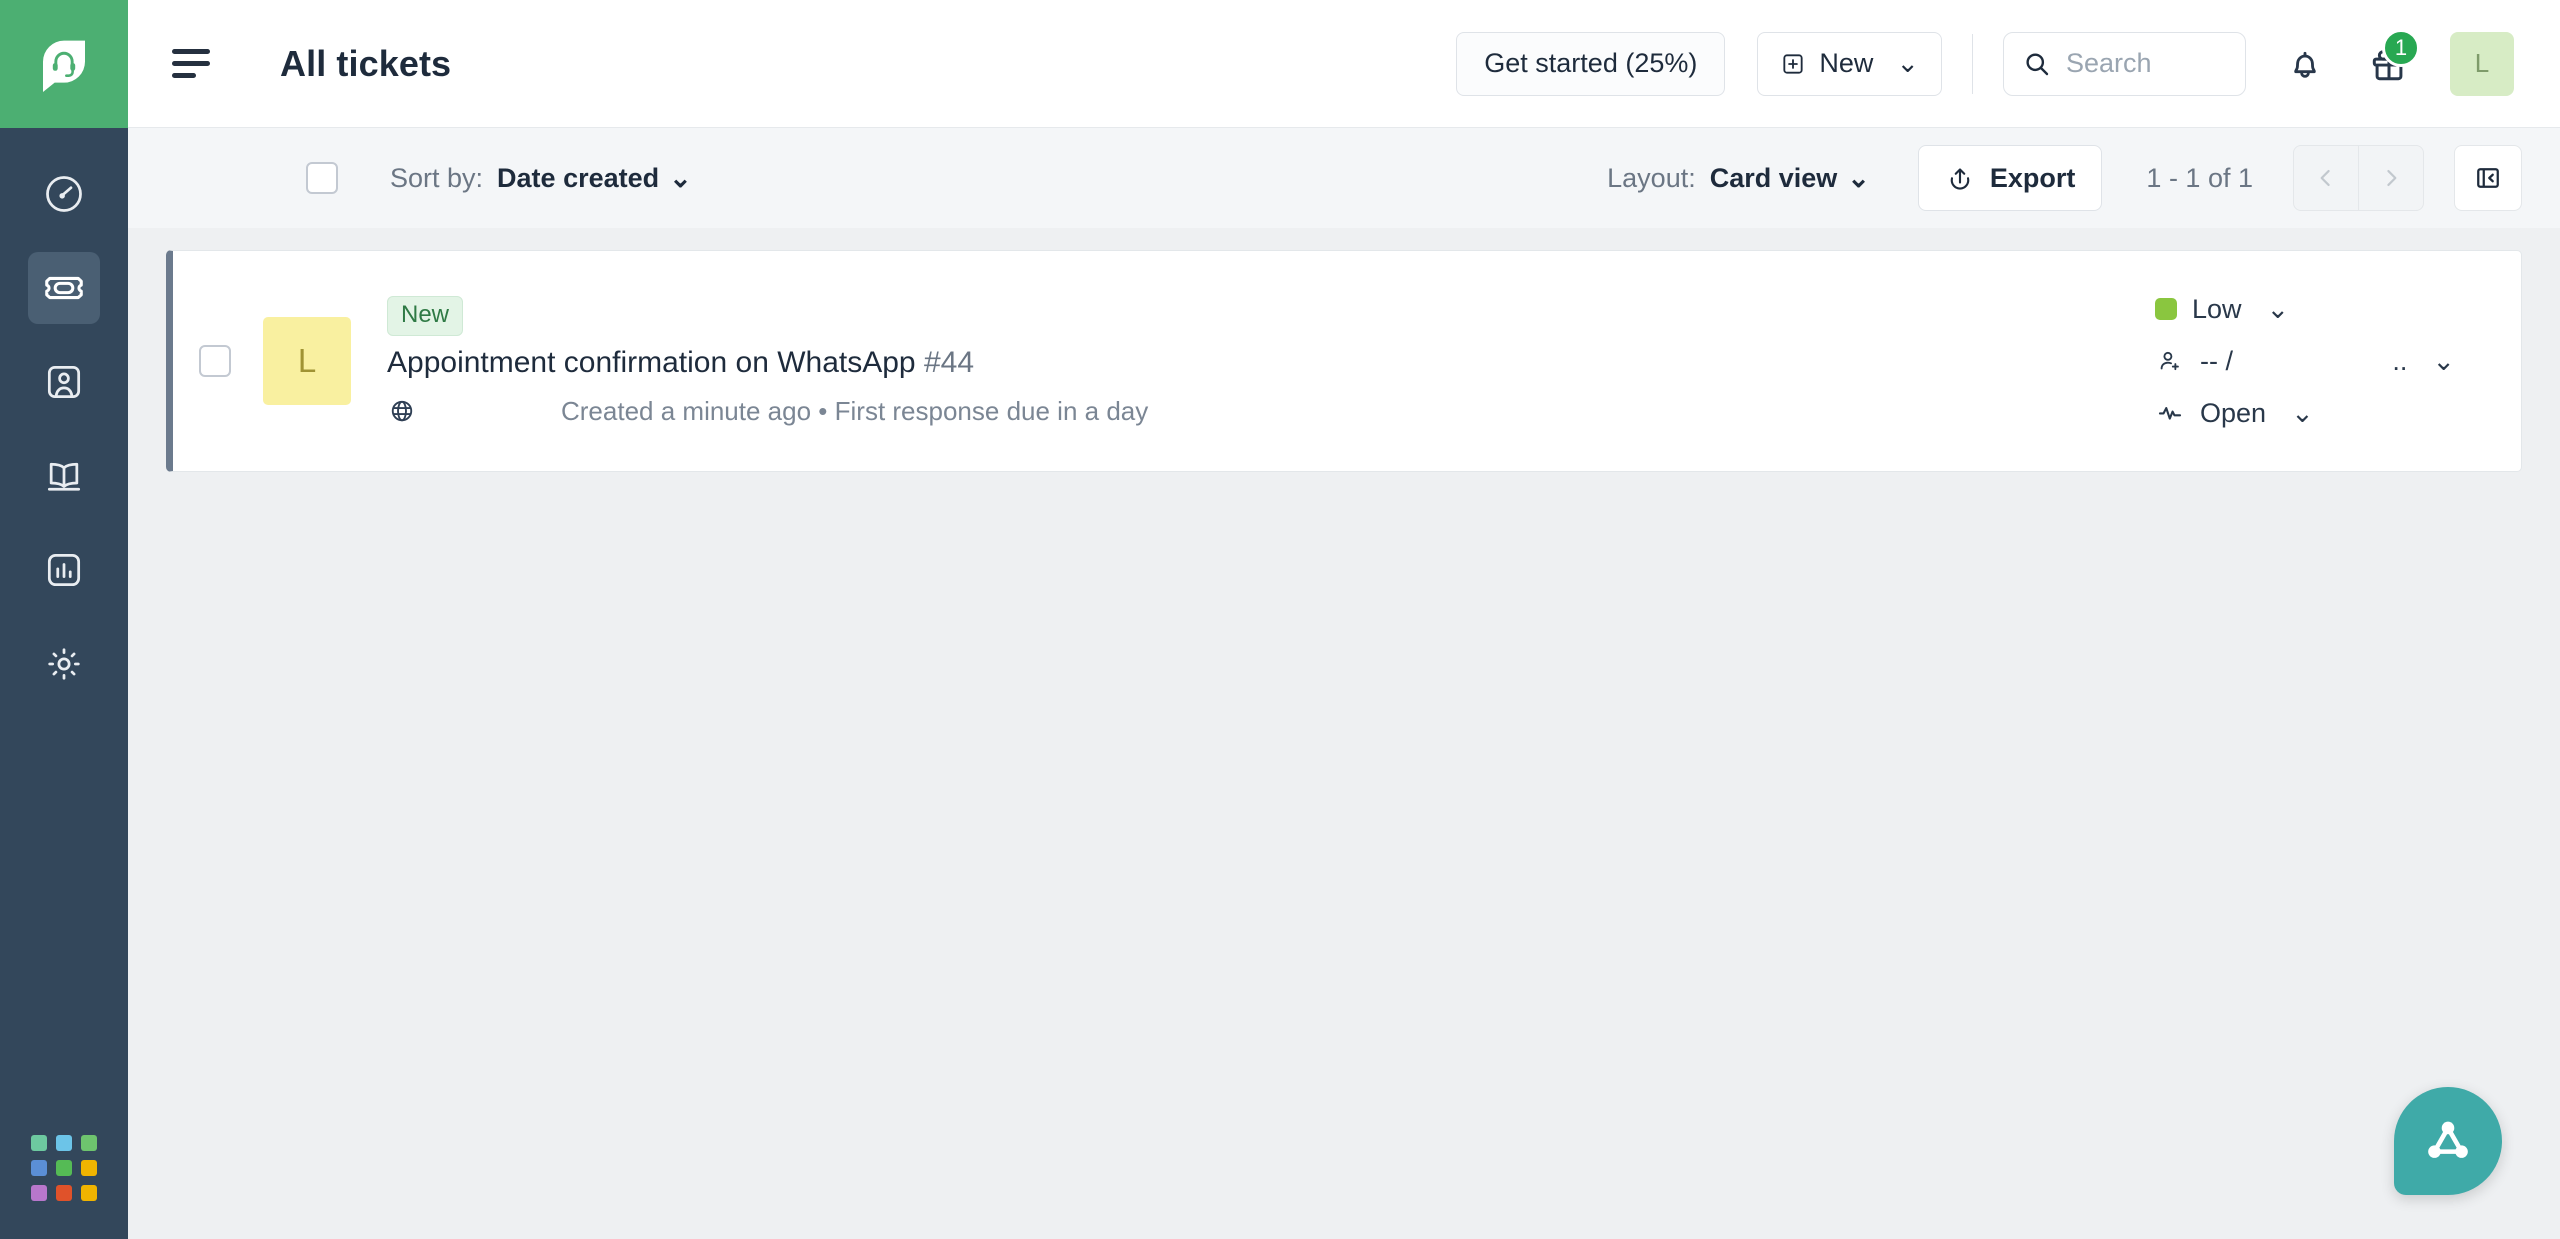 The height and width of the screenshot is (1239, 2560). I want to click on layout-value: Card view ⌄, so click(1790, 178).